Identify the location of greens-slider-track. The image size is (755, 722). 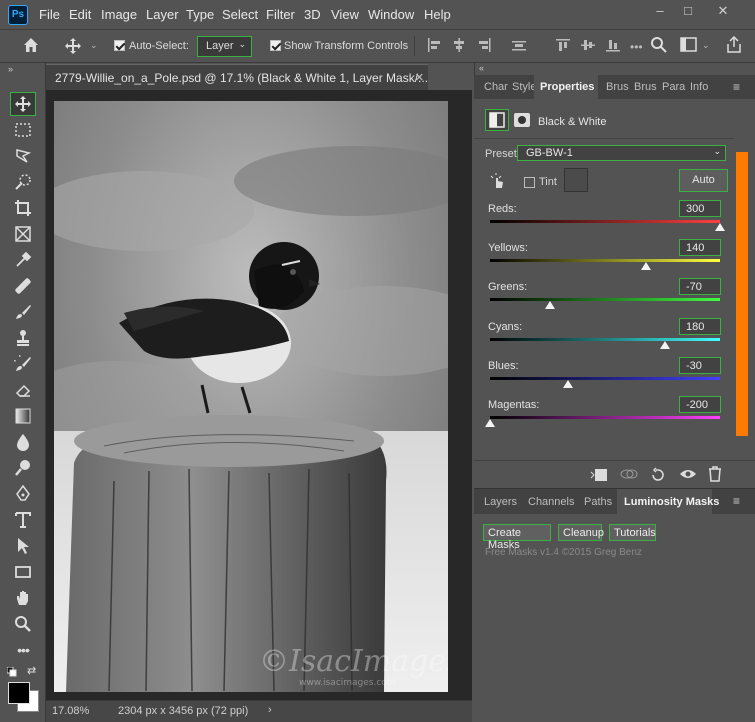
(605, 299).